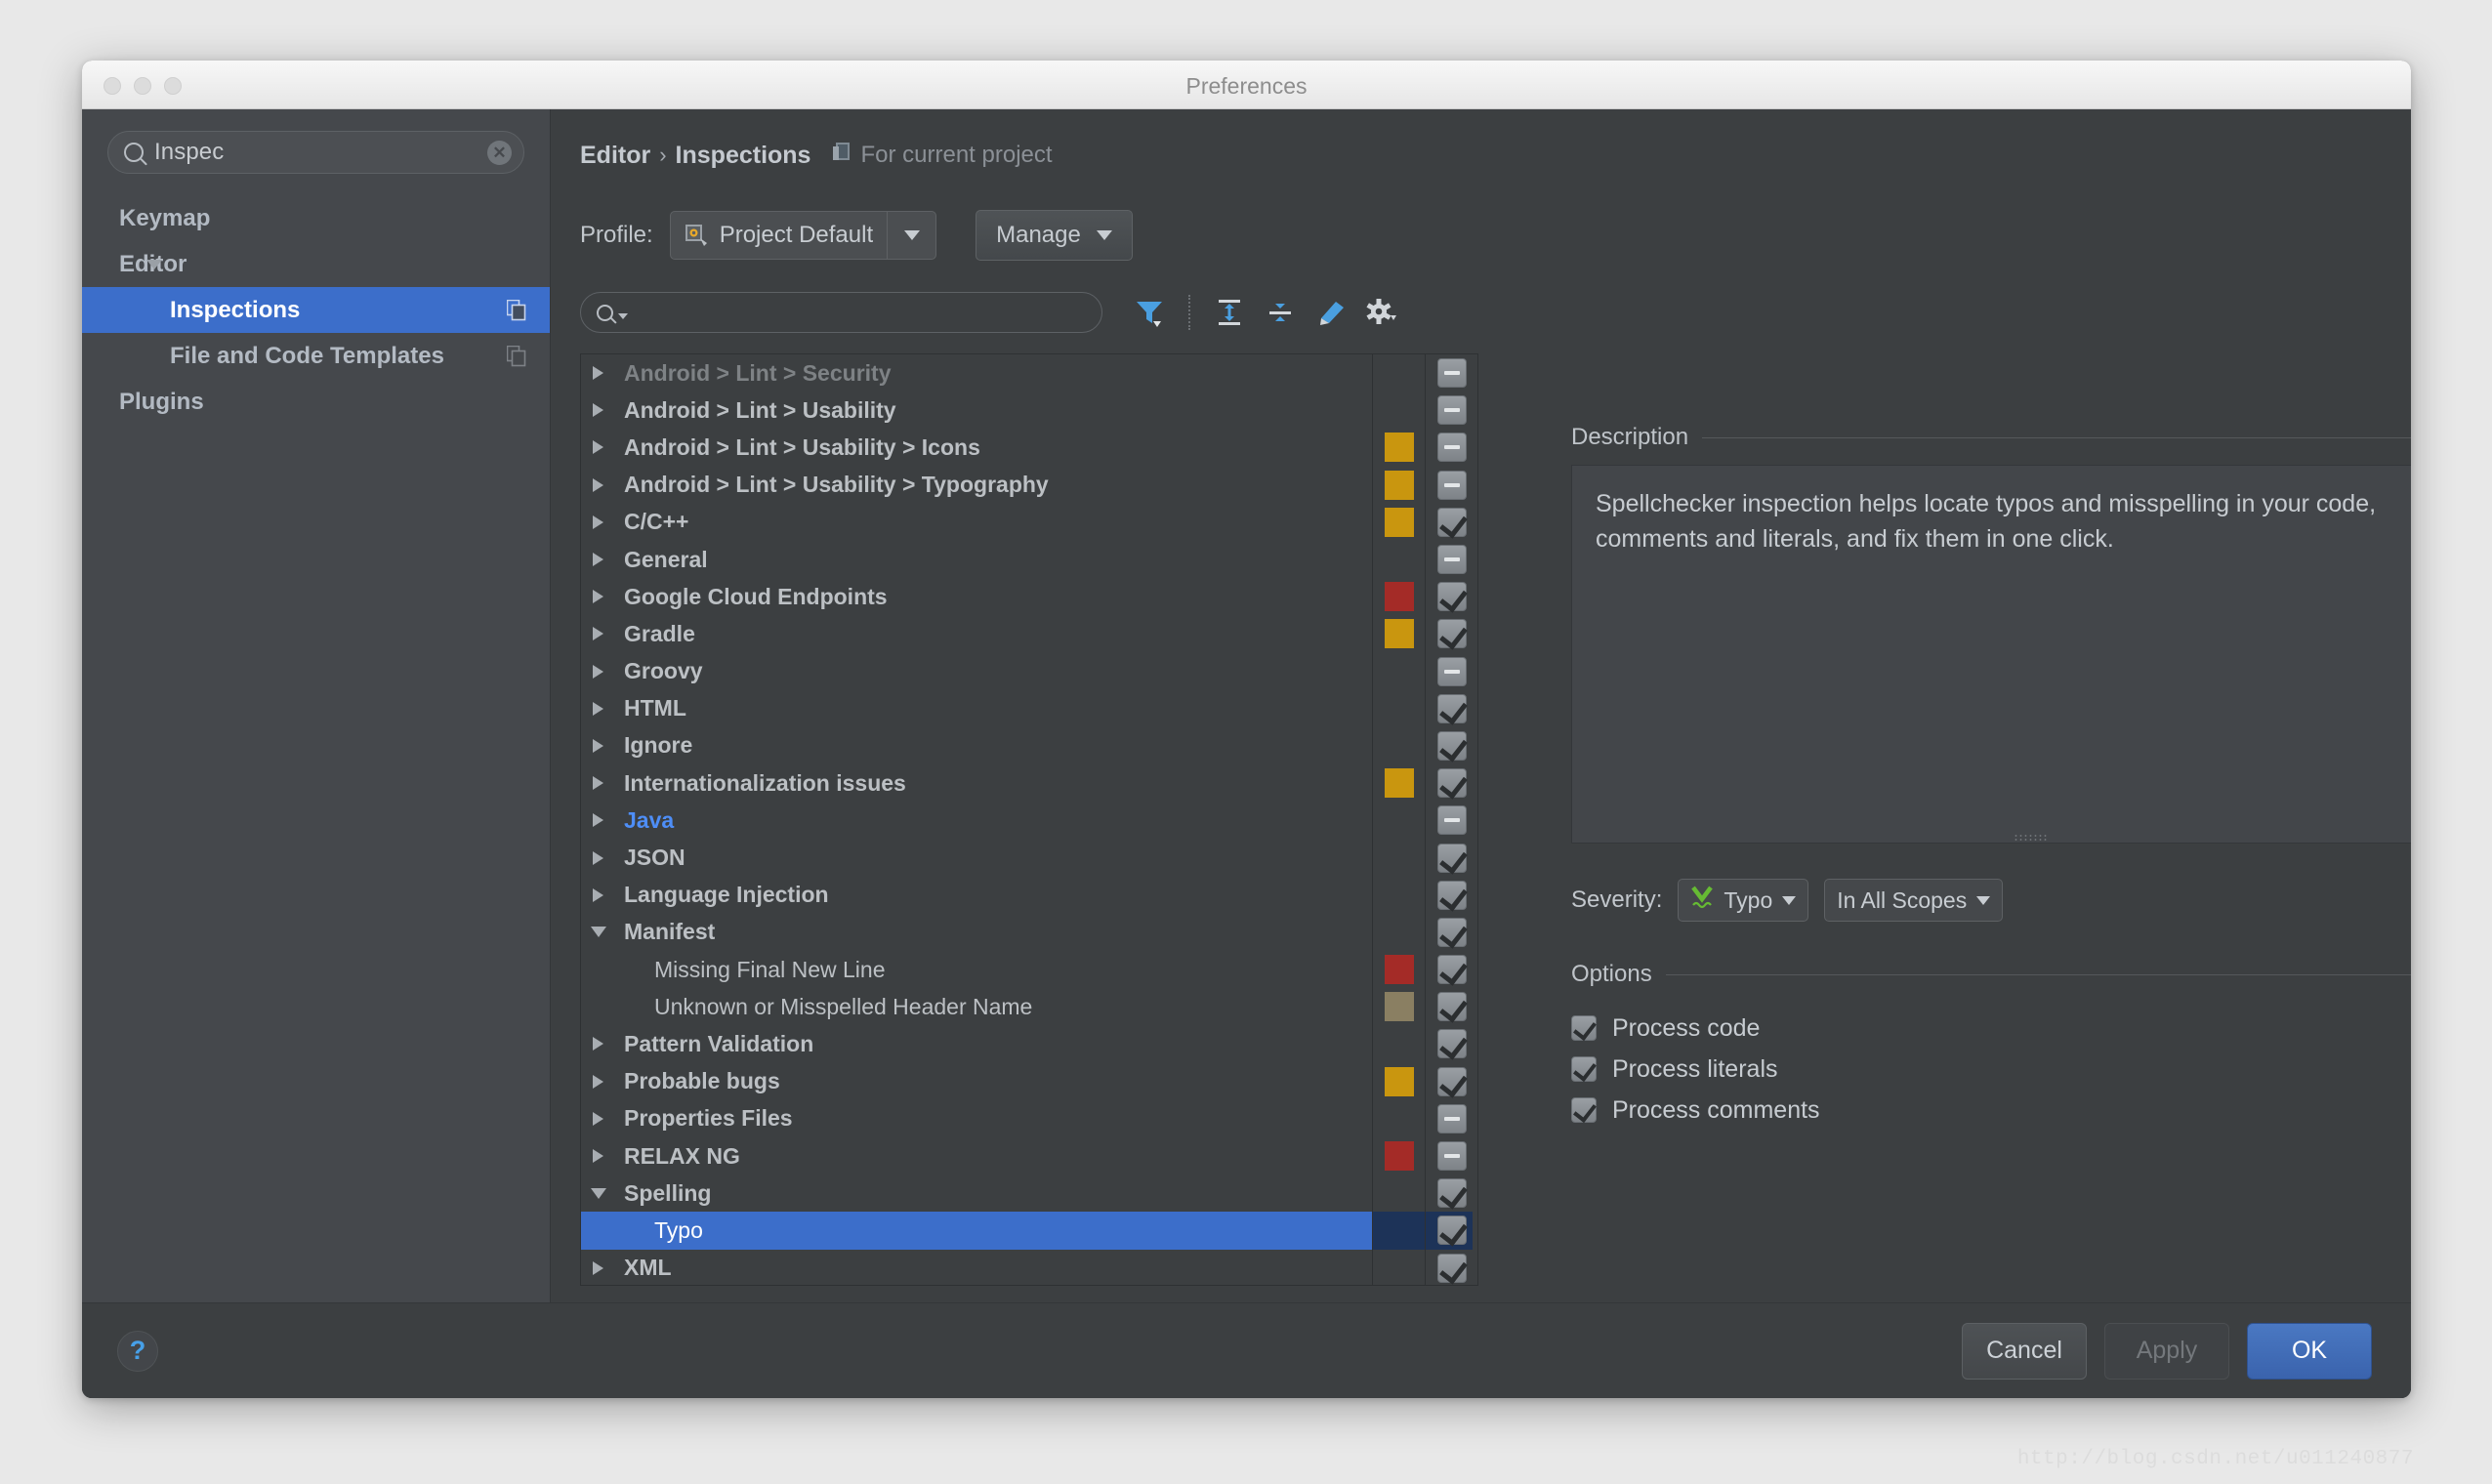 Image resolution: width=2492 pixels, height=1484 pixels. I want to click on option-row: Process code, so click(1991, 1029).